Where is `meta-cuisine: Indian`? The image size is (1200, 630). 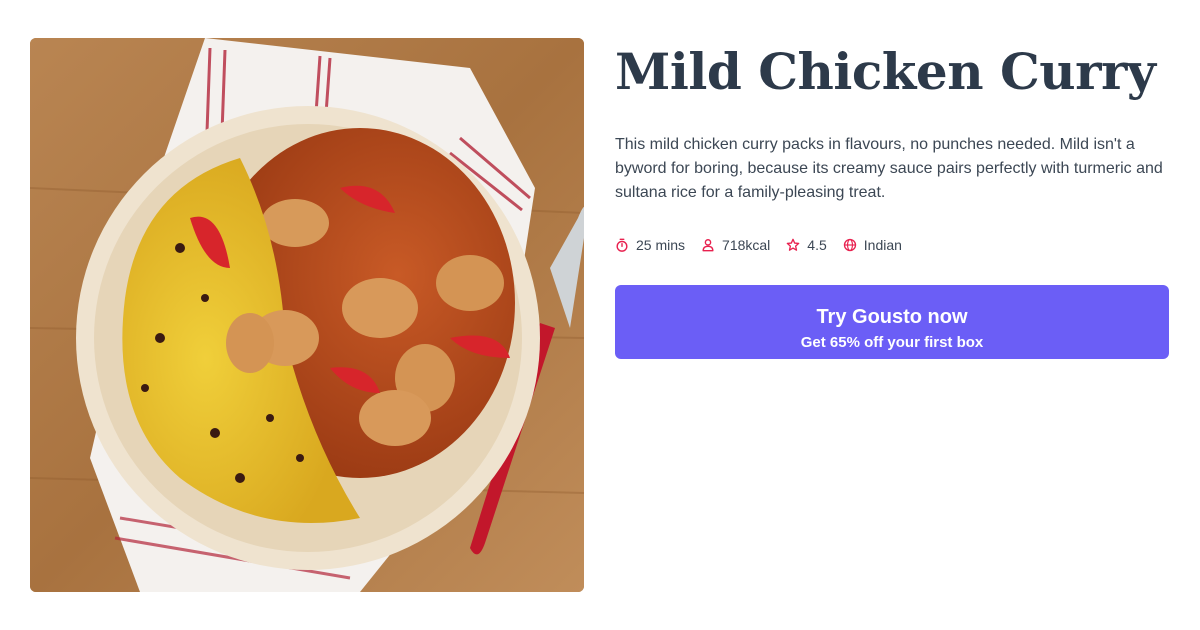
meta-cuisine: Indian is located at coordinates (872, 245).